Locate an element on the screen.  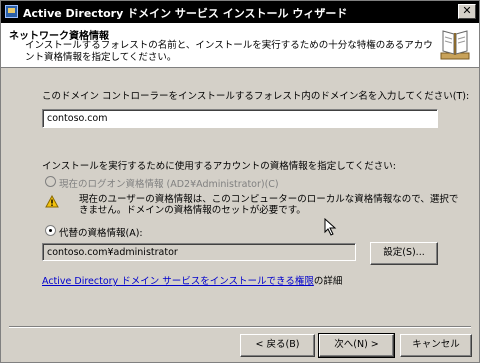
mouse-cursor-icon is located at coordinates (330, 227).